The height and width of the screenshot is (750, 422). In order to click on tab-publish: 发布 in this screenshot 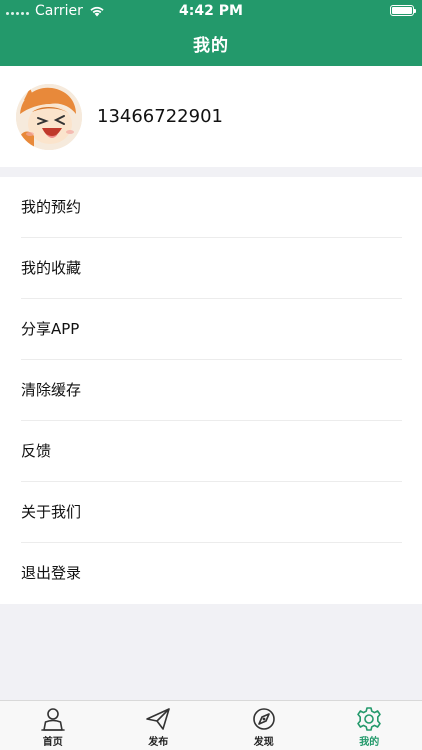, I will do `click(159, 725)`.